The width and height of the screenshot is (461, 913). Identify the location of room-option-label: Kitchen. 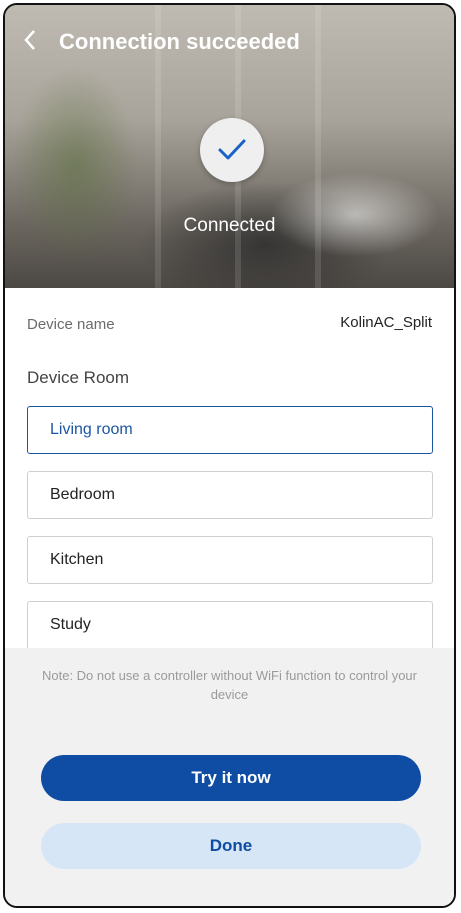
(77, 559).